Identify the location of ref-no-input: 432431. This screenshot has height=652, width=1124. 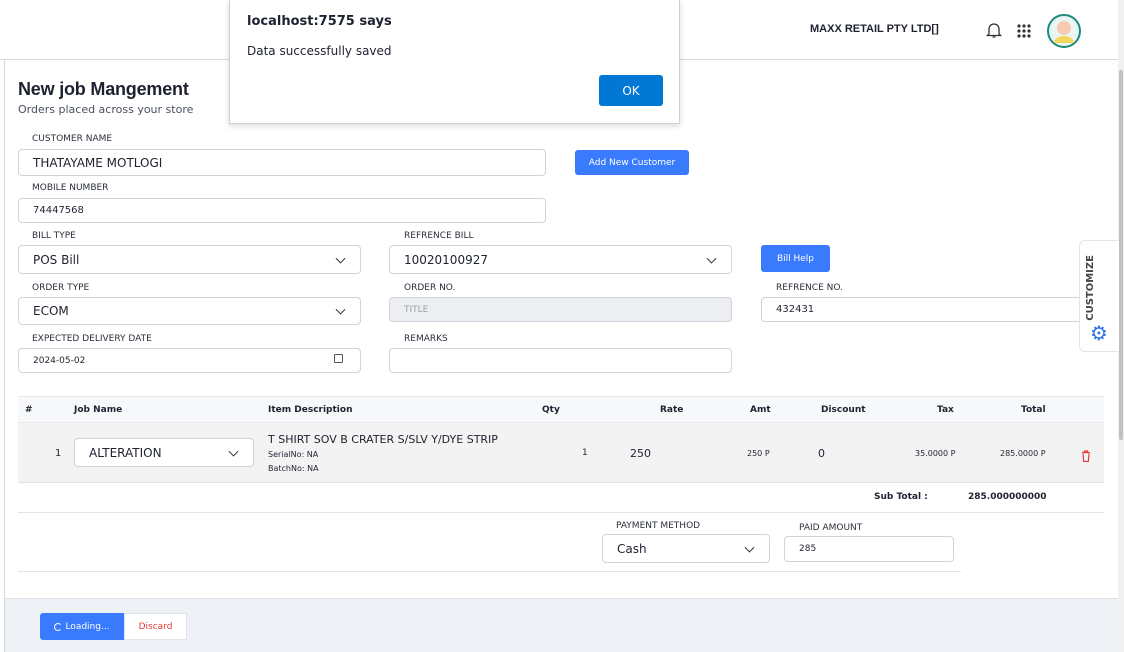
(936, 309).